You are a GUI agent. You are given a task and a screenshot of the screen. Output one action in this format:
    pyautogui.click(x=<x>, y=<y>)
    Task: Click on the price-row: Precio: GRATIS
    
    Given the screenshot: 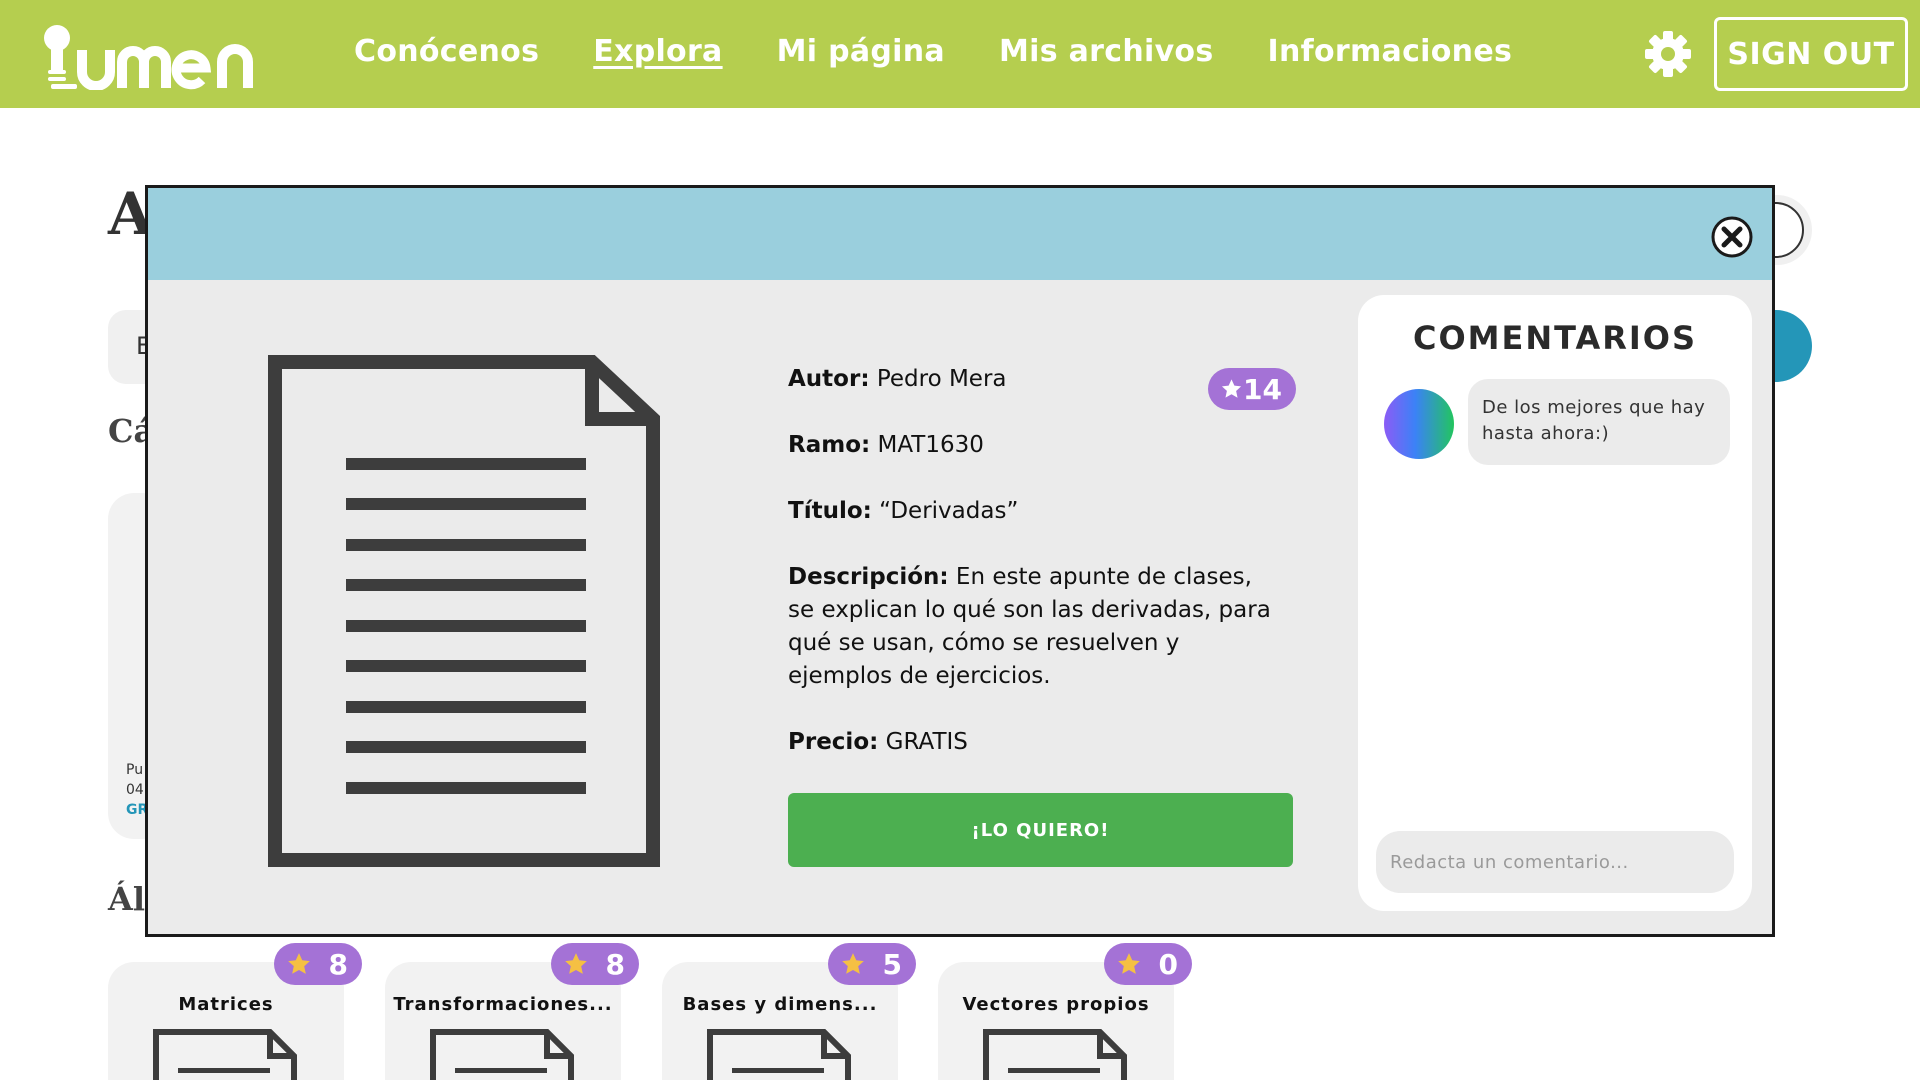 What is the action you would take?
    pyautogui.click(x=1043, y=742)
    